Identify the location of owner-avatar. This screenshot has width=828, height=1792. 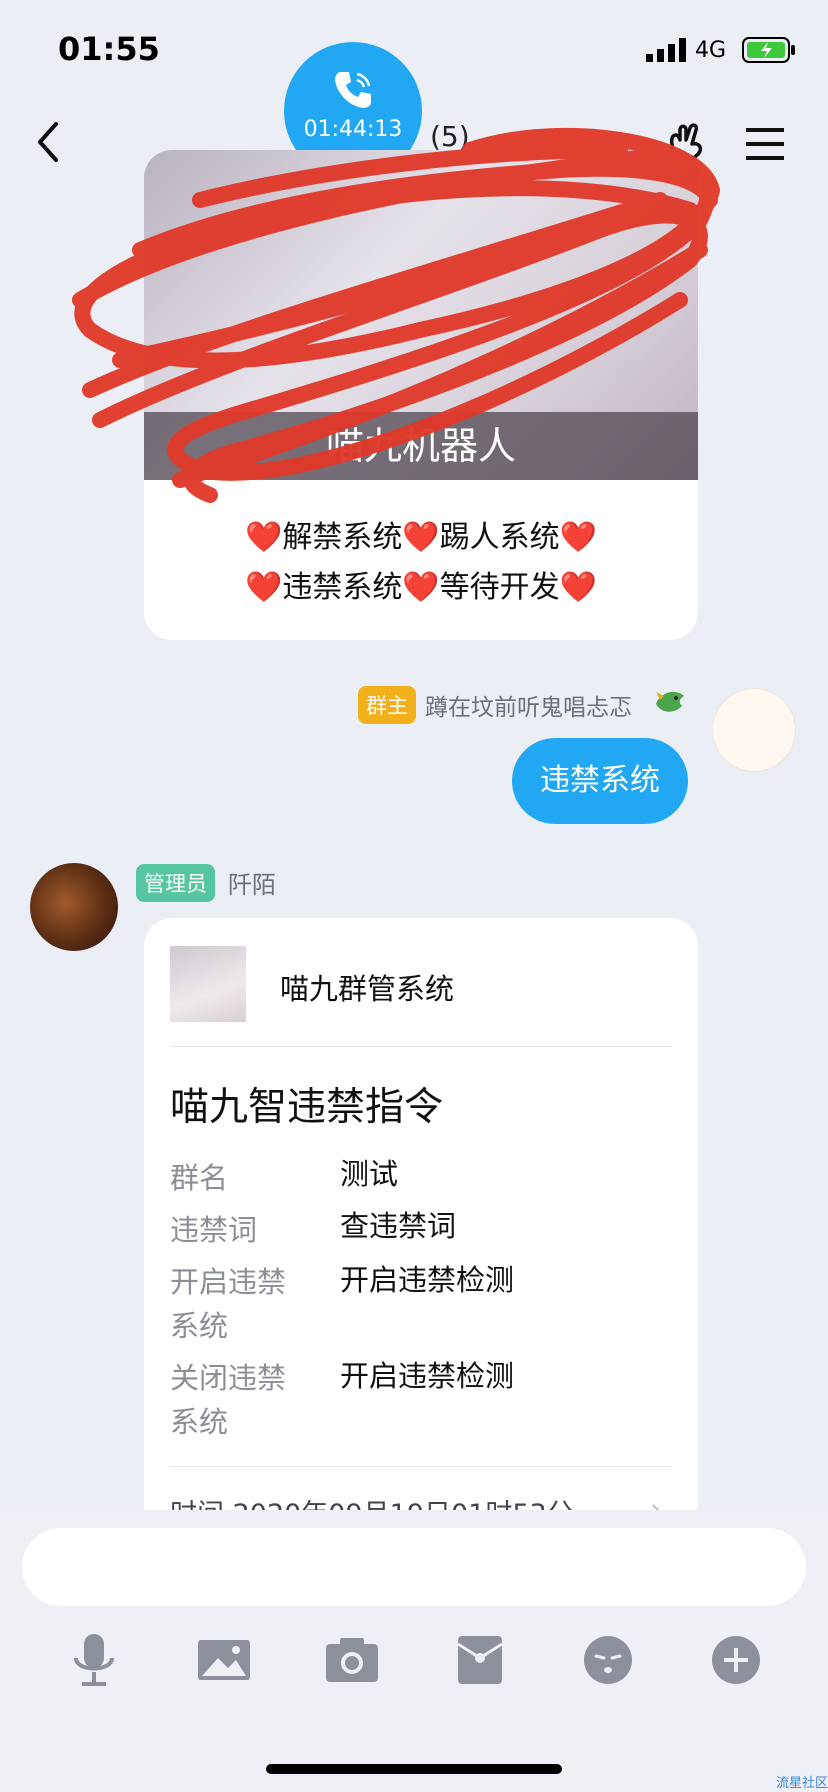
(754, 730).